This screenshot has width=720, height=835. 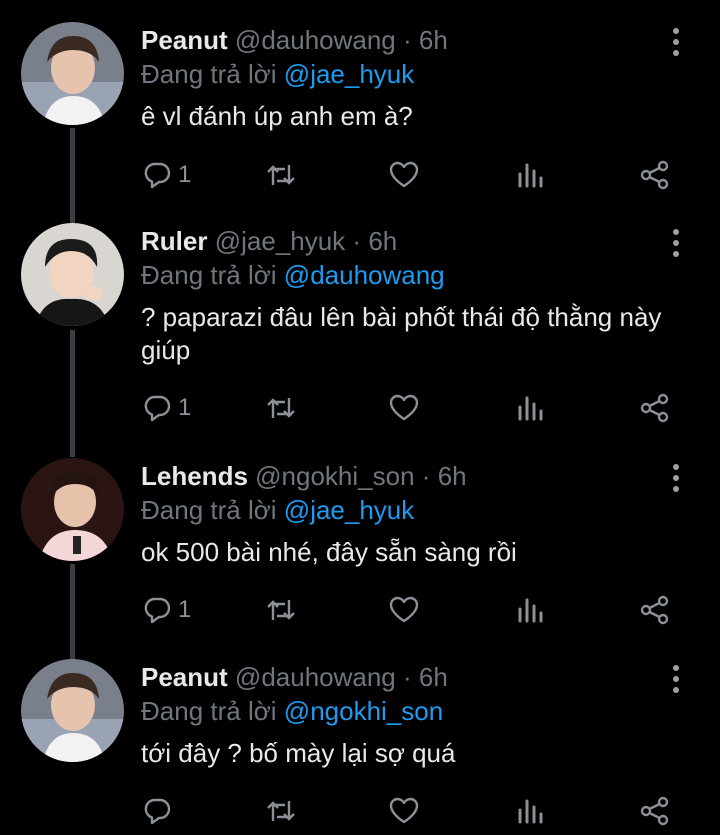 What do you see at coordinates (329, 552) in the screenshot?
I see `tweet-text: ok 500 bài nhé, đây sẵn sàng rồi` at bounding box center [329, 552].